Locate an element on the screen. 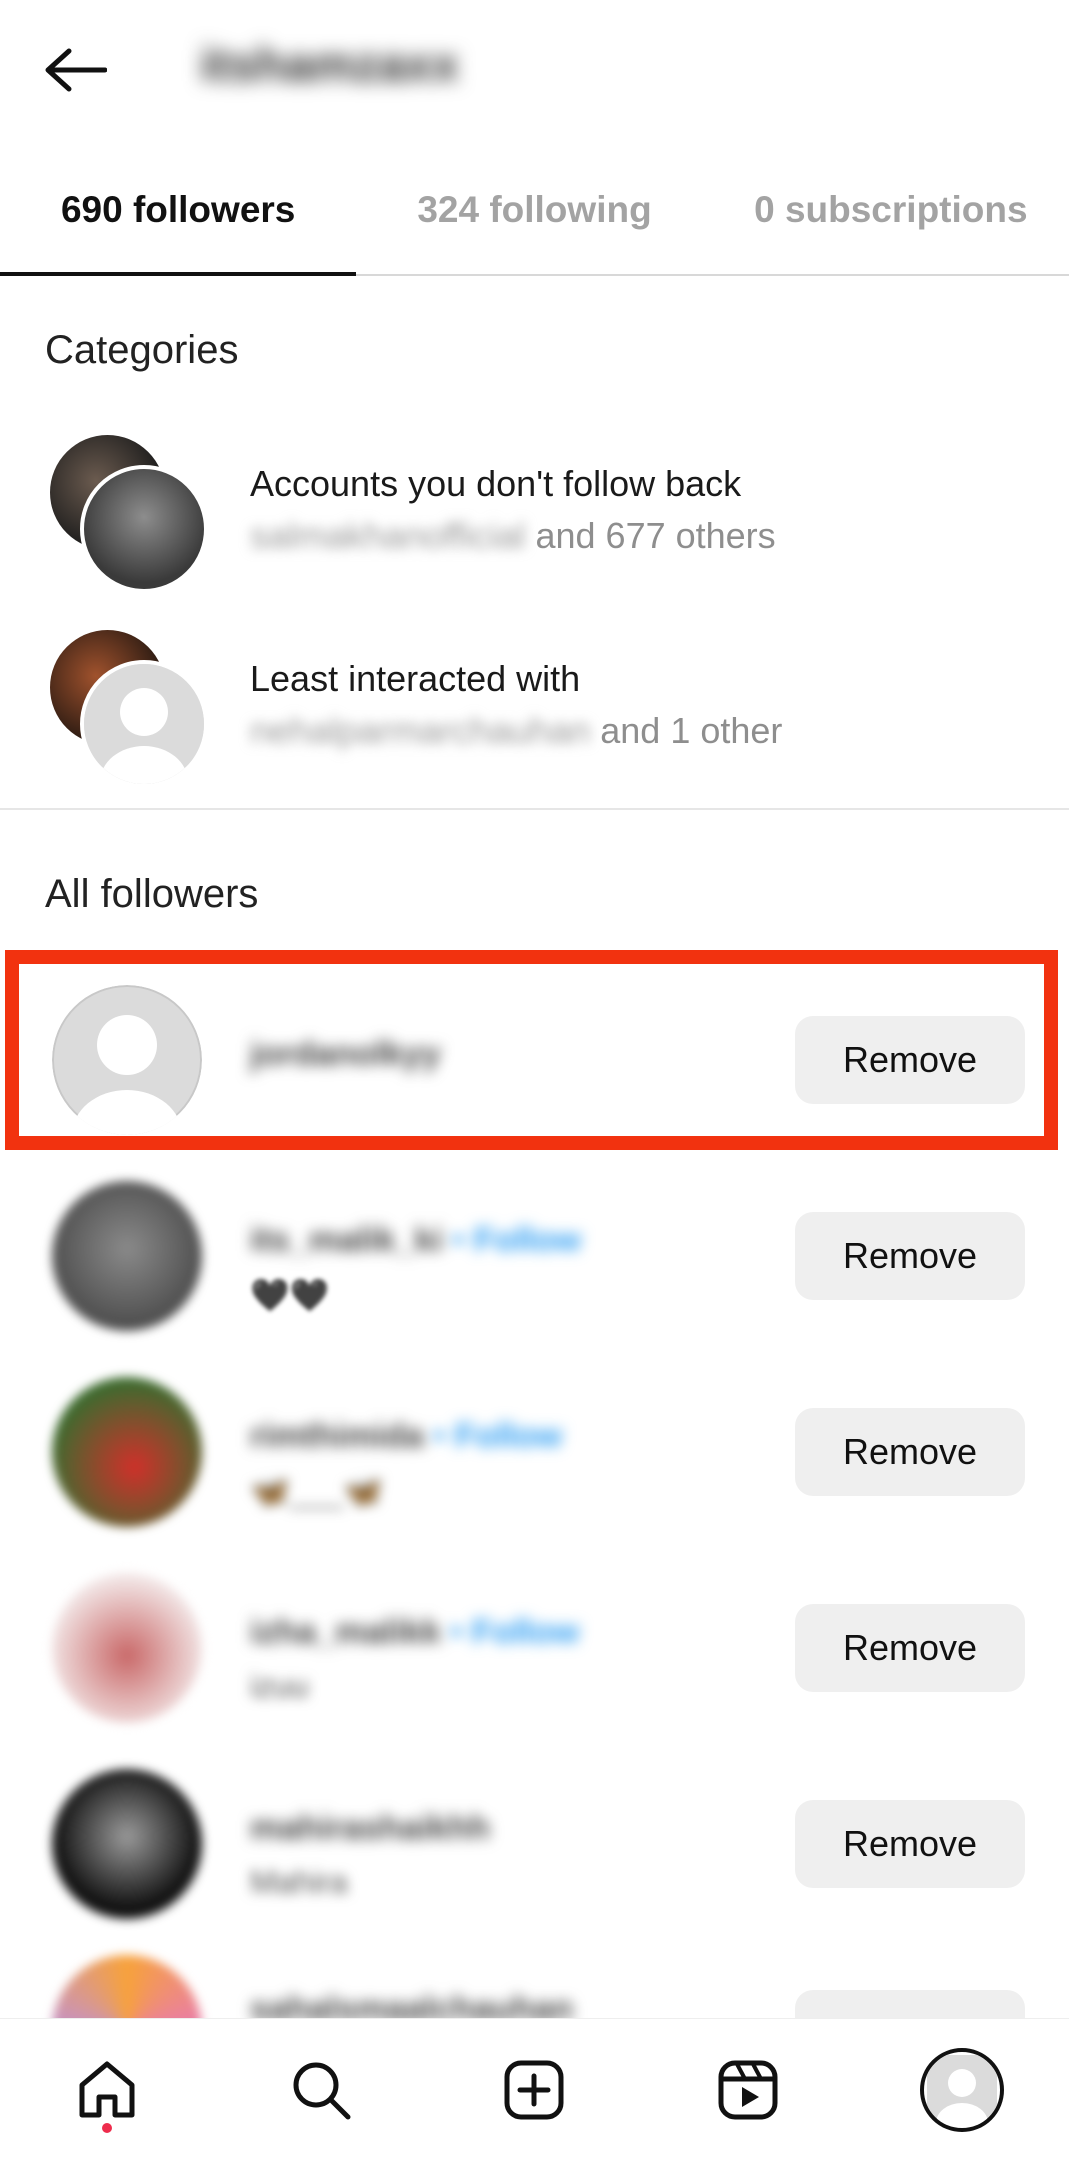 The width and height of the screenshot is (1069, 2161). category-title: Least interacted with is located at coordinates (415, 678).